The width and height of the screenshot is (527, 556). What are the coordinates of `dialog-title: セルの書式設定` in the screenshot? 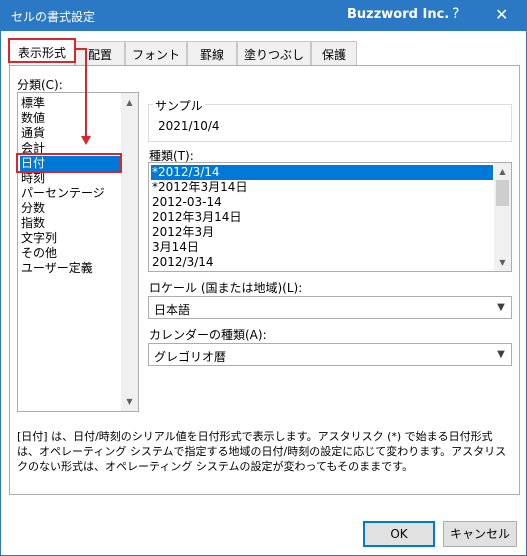 It's located at (53, 17).